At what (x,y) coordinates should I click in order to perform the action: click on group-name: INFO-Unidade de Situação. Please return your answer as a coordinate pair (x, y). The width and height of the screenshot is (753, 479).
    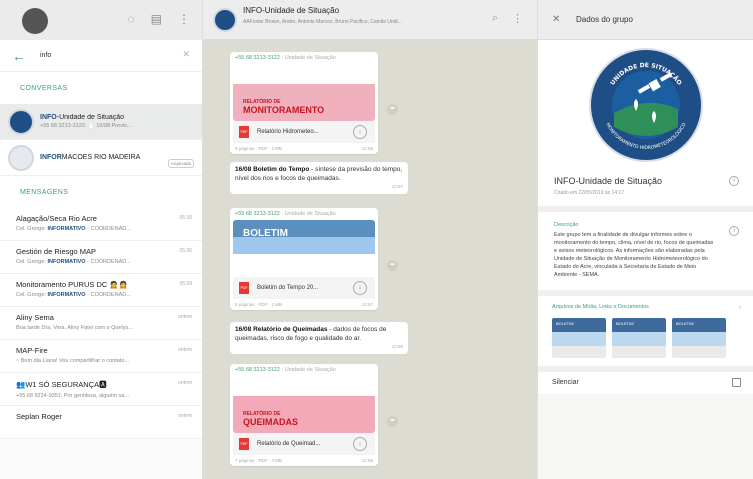
    Looking at the image, I should click on (645, 181).